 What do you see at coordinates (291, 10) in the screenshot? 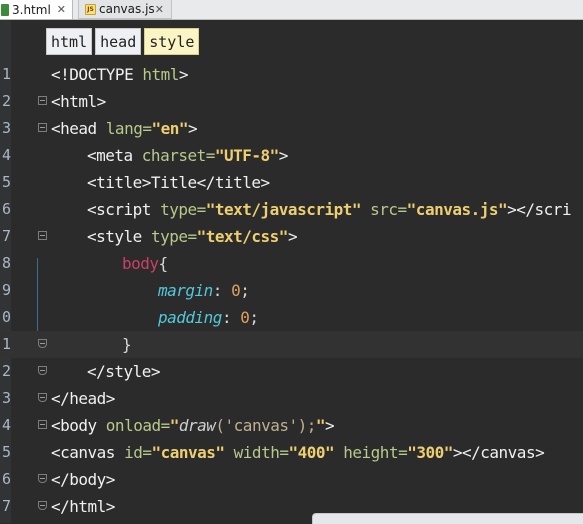
I see `editor-tab-bar: 3.html ✕ JS canvas.js ✕` at bounding box center [291, 10].